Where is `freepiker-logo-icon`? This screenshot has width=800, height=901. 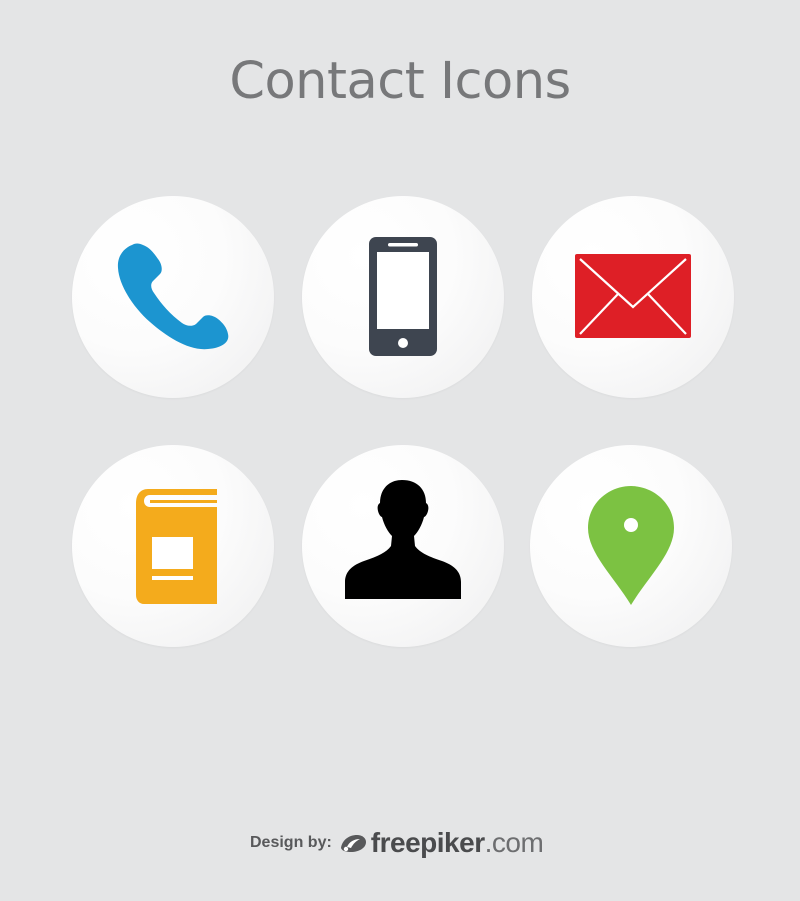
freepiker-logo-icon is located at coordinates (353, 843).